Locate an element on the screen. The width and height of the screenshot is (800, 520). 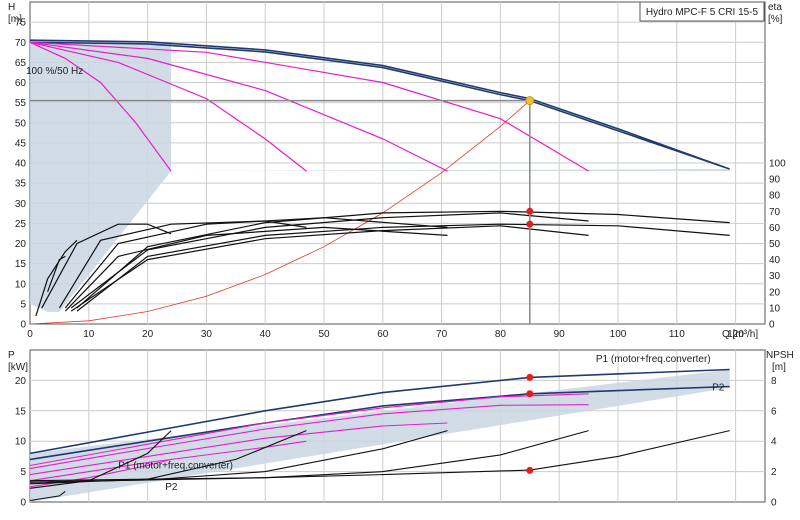
y2-tick-label: 40 is located at coordinates (775, 260).